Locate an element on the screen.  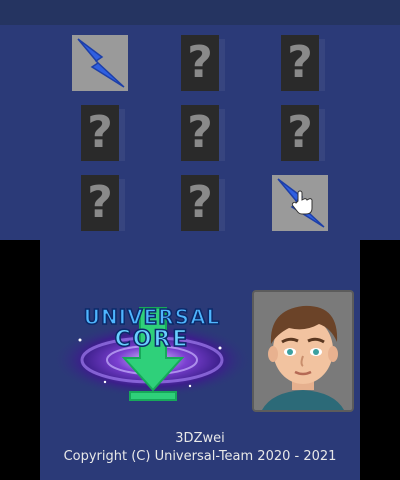
card-revealed-lightning is located at coordinates (100, 63).